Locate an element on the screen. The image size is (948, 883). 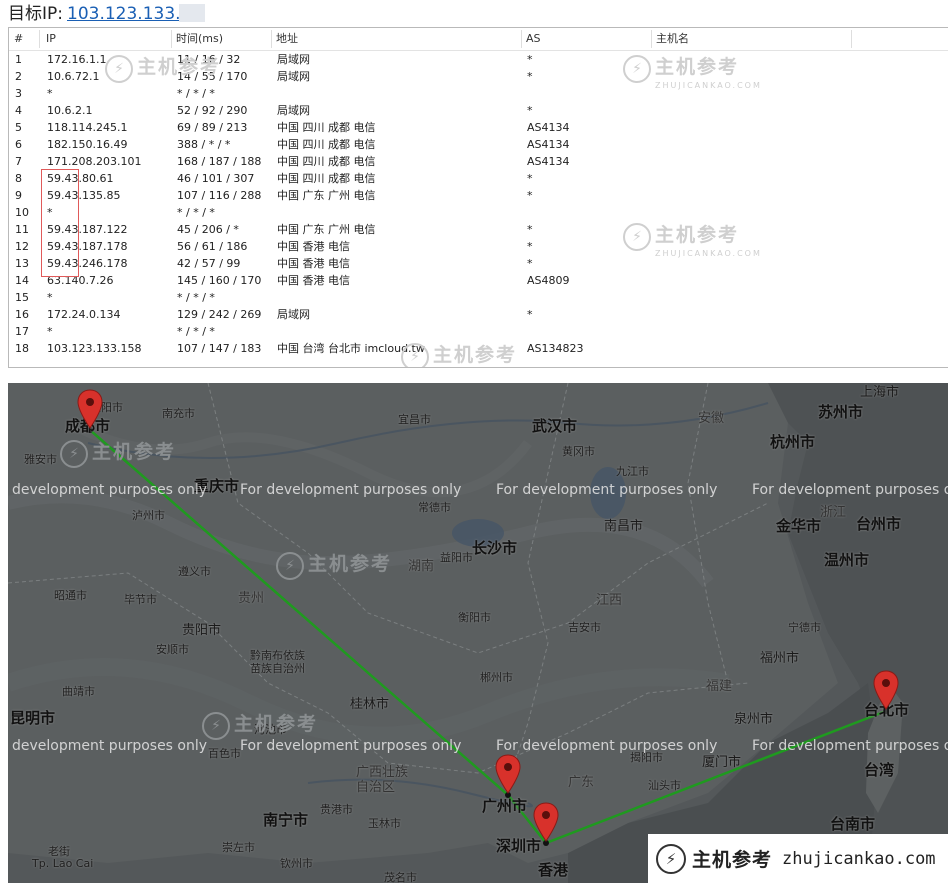
city-label: 贵阳市 is located at coordinates (202, 630).